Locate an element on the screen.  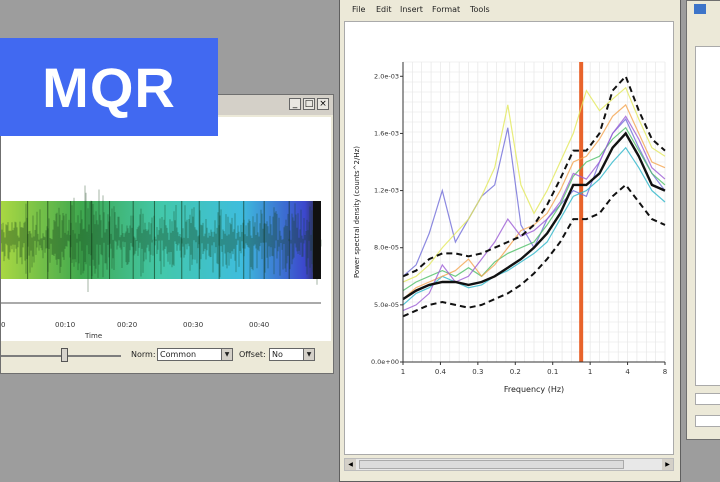
x-tick-label: 0.1 is located at coordinates (552, 372).